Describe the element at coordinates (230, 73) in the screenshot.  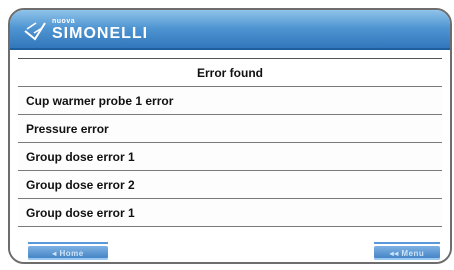
I see `panel-title: Error found` at that location.